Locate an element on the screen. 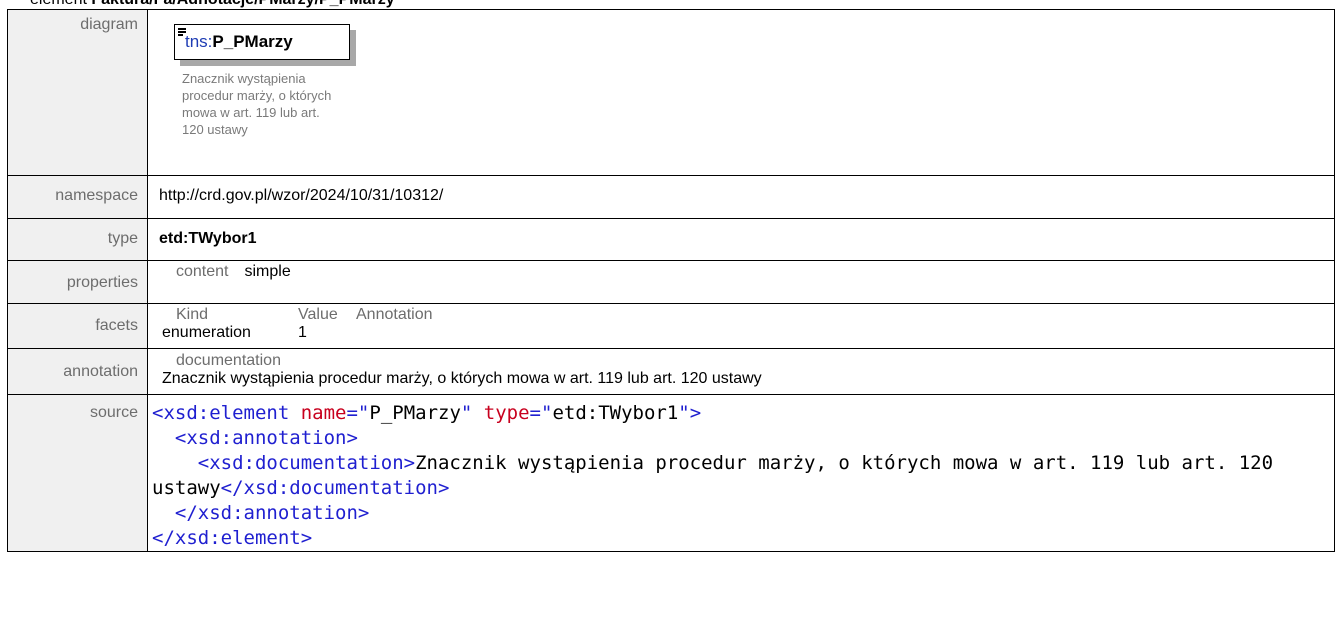  source-line: </xsd:element> is located at coordinates (232, 538).